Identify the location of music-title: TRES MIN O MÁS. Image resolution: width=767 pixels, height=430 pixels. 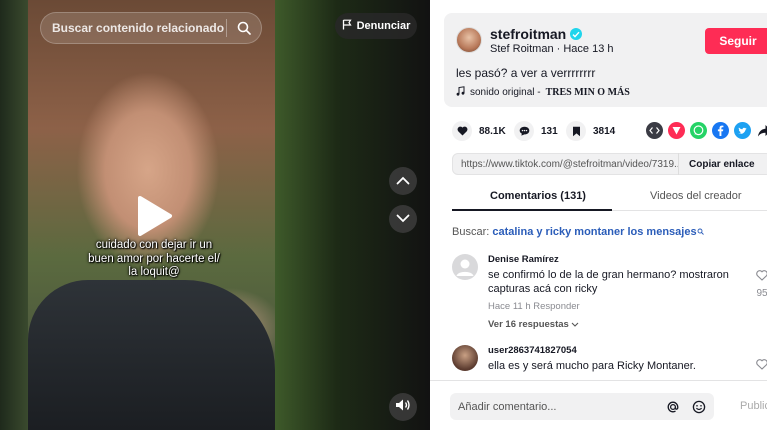
(588, 92).